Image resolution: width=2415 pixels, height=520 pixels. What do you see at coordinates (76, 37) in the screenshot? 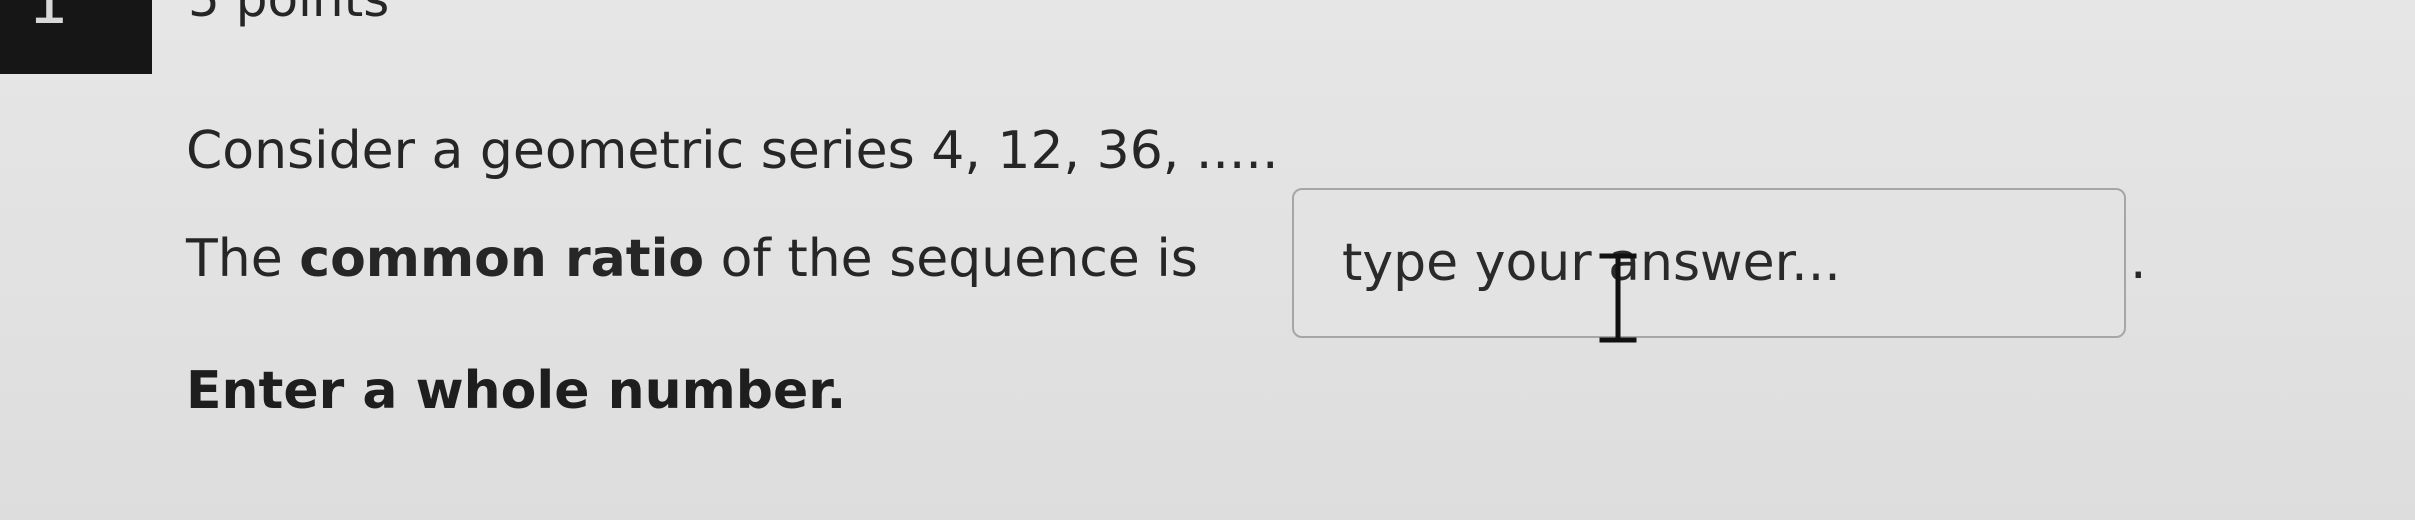
I see `question-number-badge: 1` at bounding box center [76, 37].